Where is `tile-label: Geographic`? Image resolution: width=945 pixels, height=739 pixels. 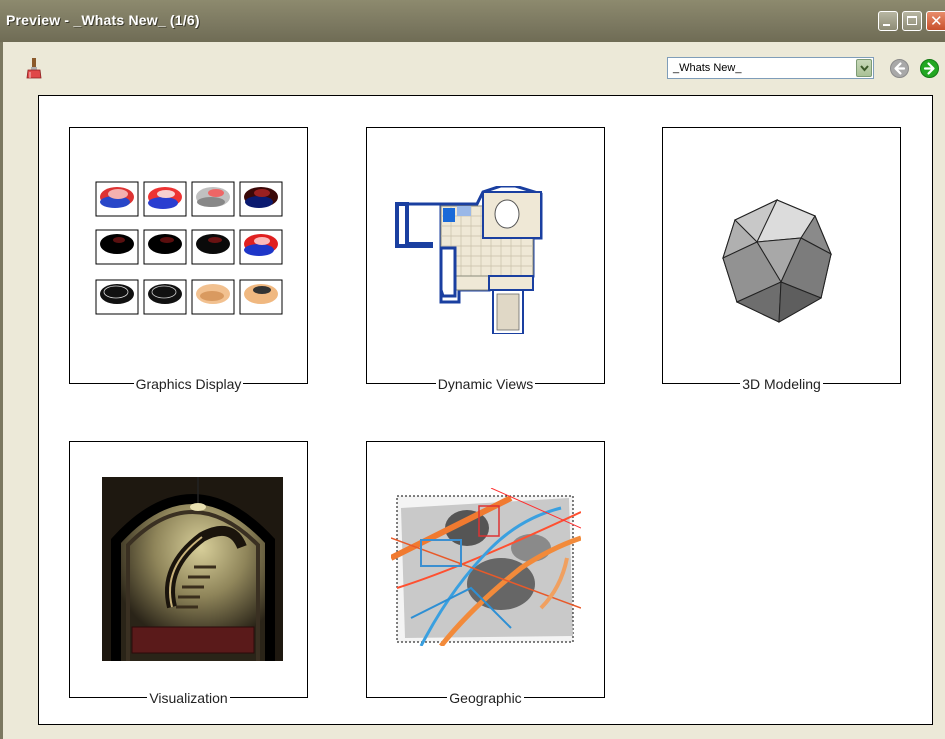 tile-label: Geographic is located at coordinates (485, 698).